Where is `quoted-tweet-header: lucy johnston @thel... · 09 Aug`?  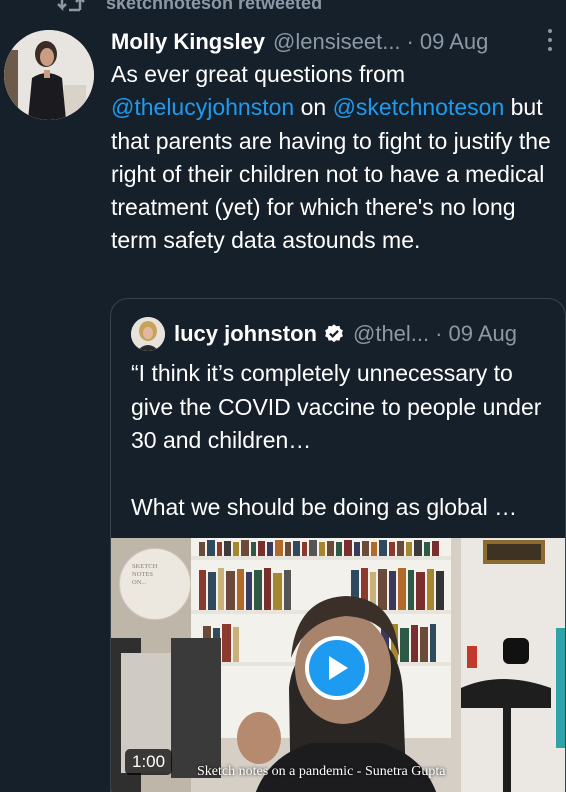
quoted-tweet-header: lucy johnston @thel... · 09 Aug is located at coordinates (365, 334).